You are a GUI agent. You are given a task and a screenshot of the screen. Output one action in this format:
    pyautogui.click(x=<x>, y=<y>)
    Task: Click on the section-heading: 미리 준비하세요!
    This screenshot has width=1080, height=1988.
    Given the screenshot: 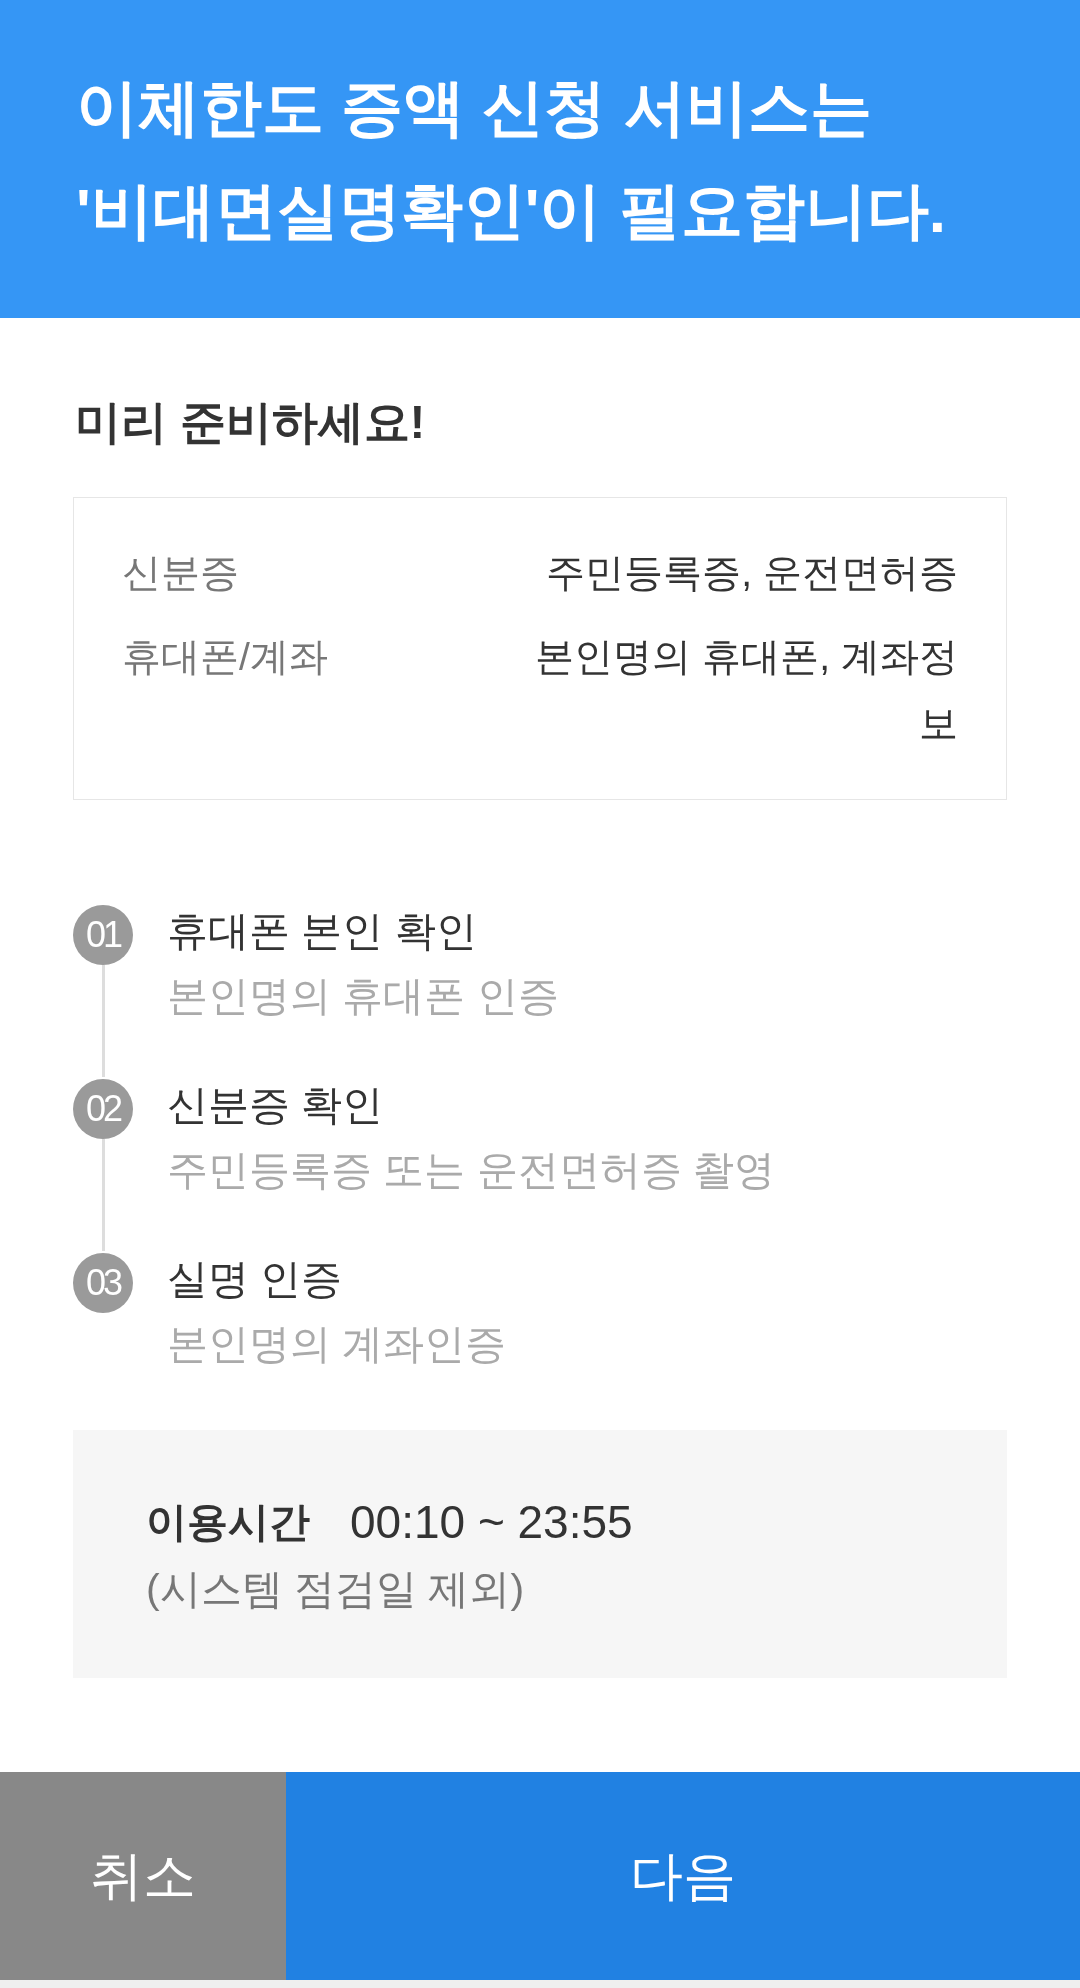 What is the action you would take?
    pyautogui.click(x=250, y=422)
    